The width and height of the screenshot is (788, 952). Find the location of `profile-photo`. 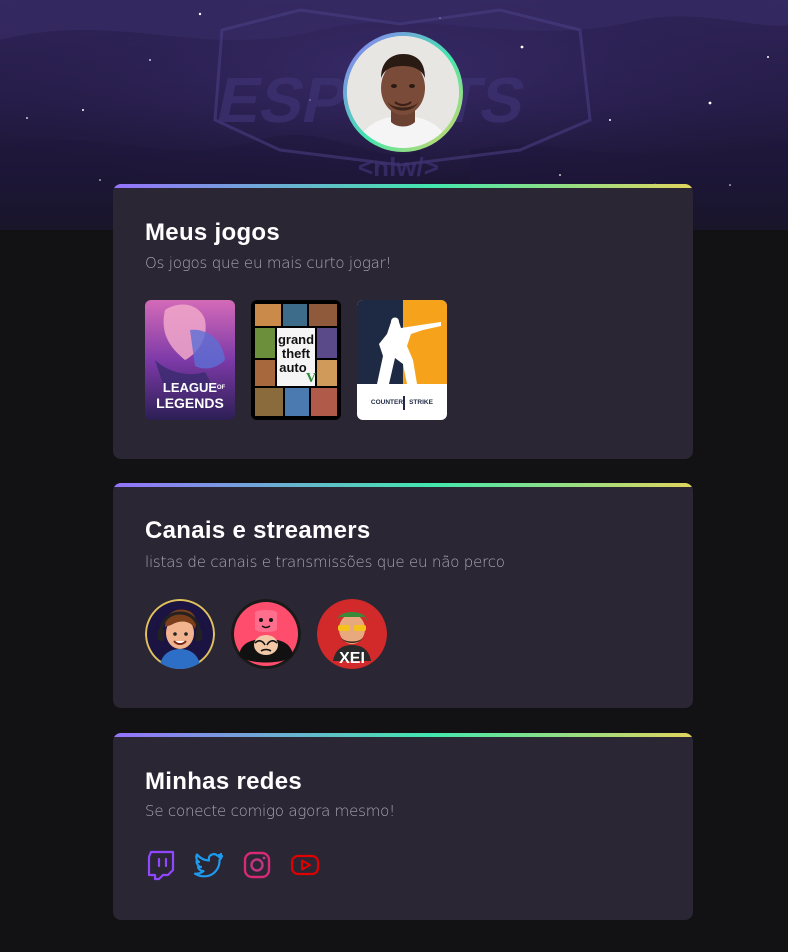

profile-photo is located at coordinates (403, 92).